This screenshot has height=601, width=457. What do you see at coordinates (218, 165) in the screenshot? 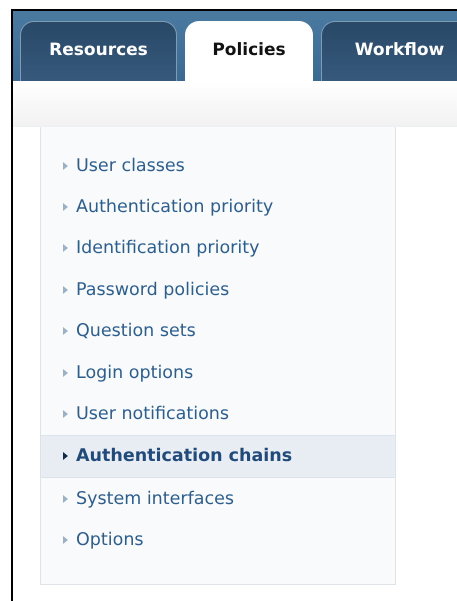
I see `menu-item: User classes` at bounding box center [218, 165].